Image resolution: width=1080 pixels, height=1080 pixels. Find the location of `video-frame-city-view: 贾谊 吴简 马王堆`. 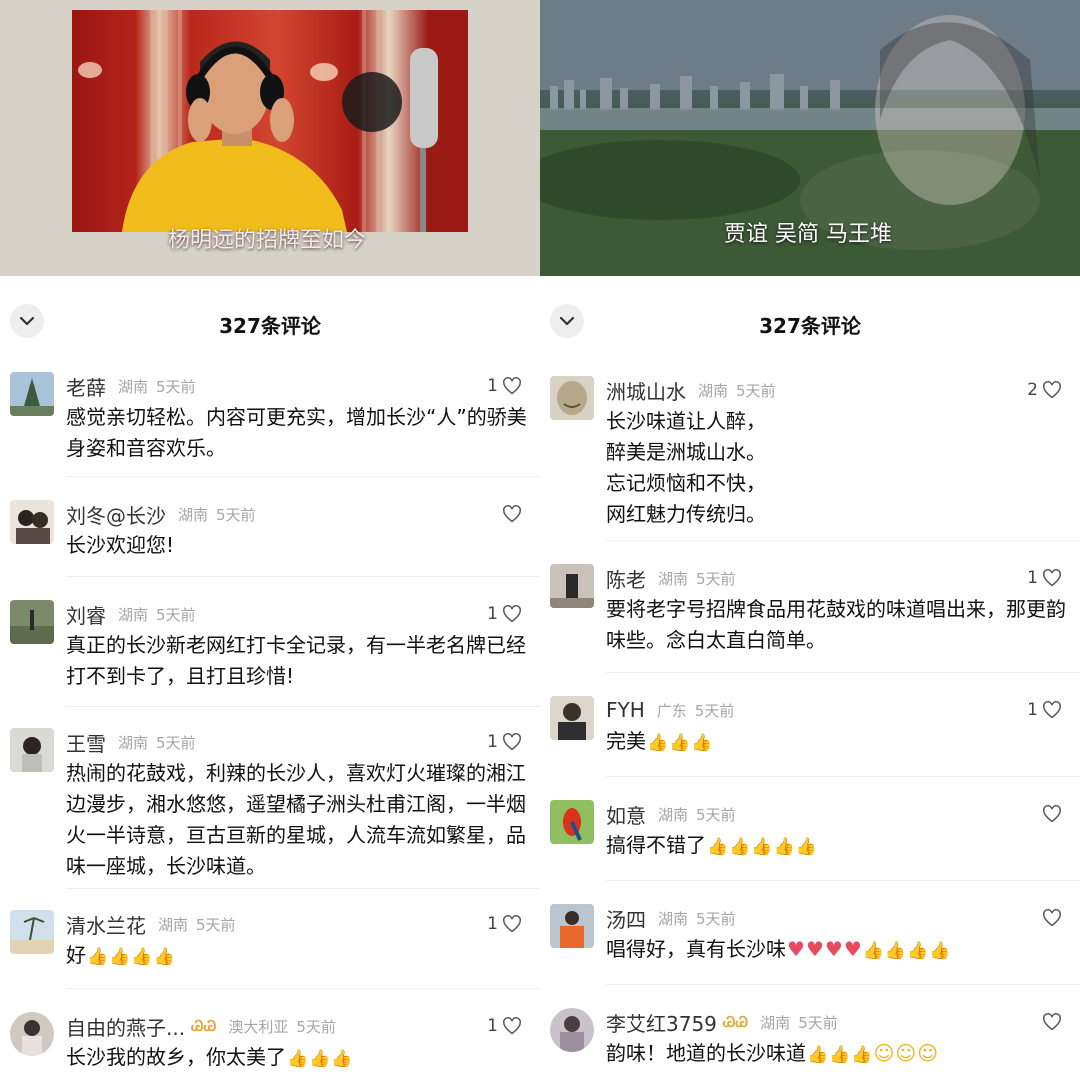

video-frame-city-view: 贾谊 吴简 马王堆 is located at coordinates (810, 138).